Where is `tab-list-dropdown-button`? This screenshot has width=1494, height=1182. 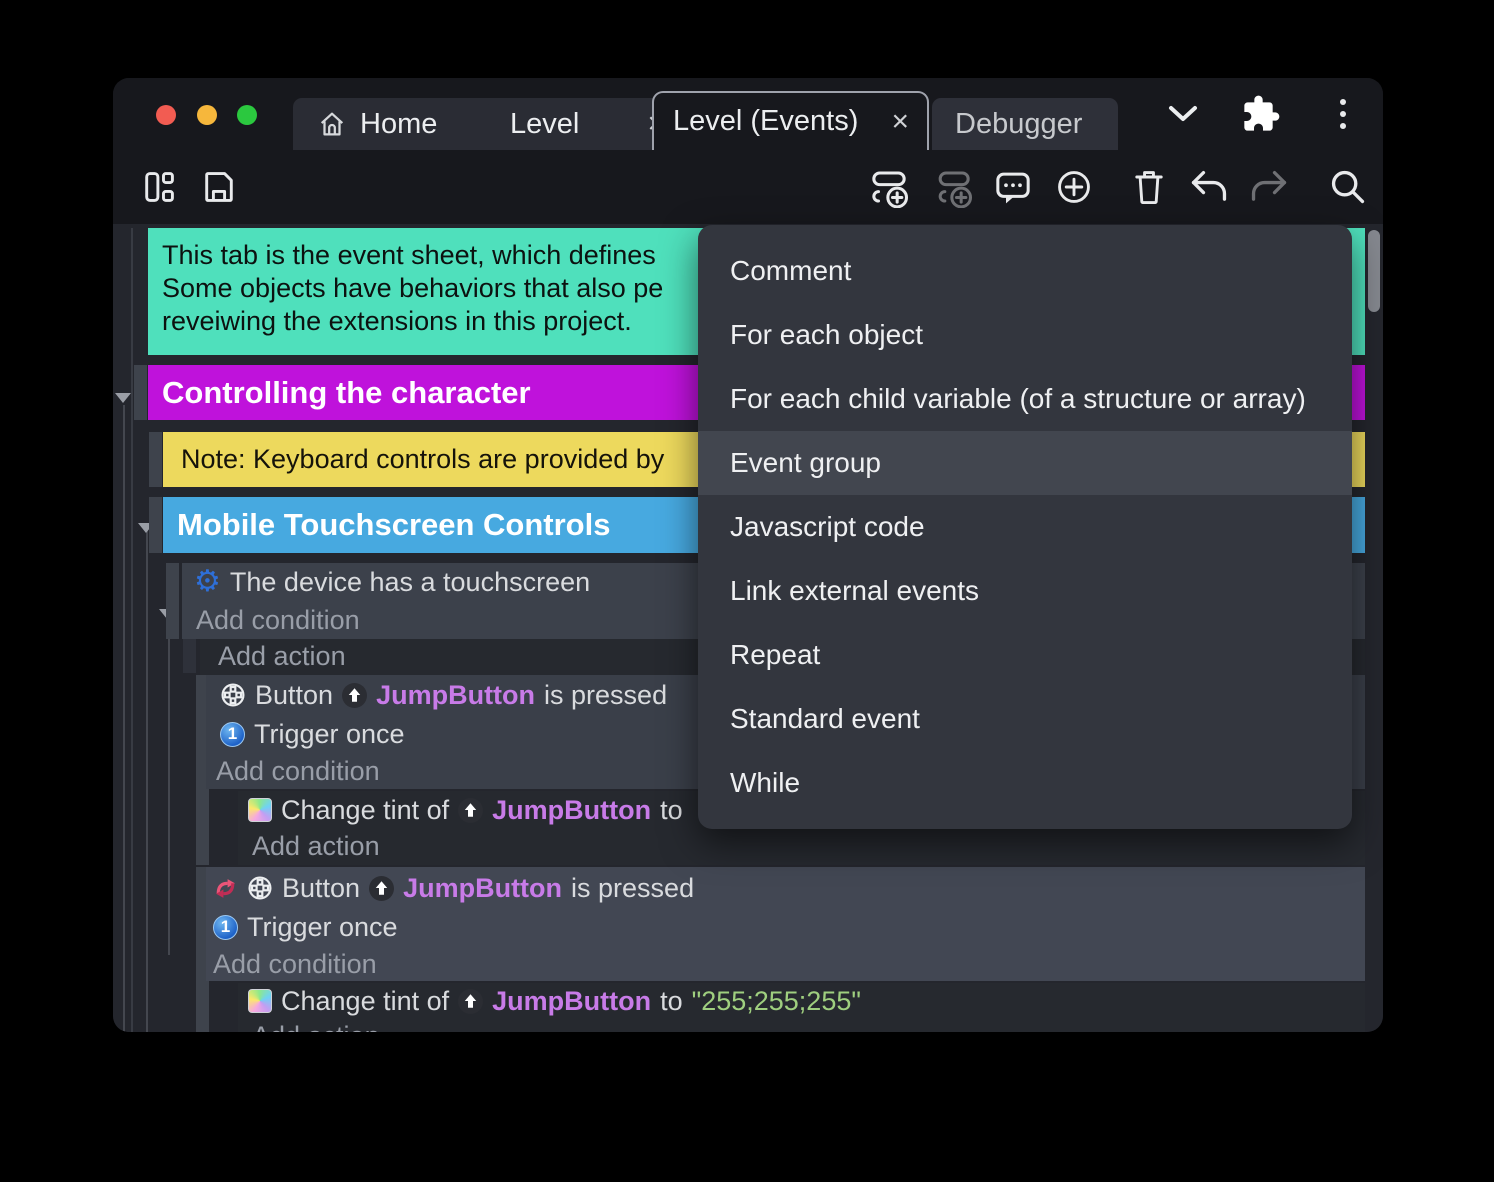
tab-list-dropdown-button is located at coordinates (1183, 114).